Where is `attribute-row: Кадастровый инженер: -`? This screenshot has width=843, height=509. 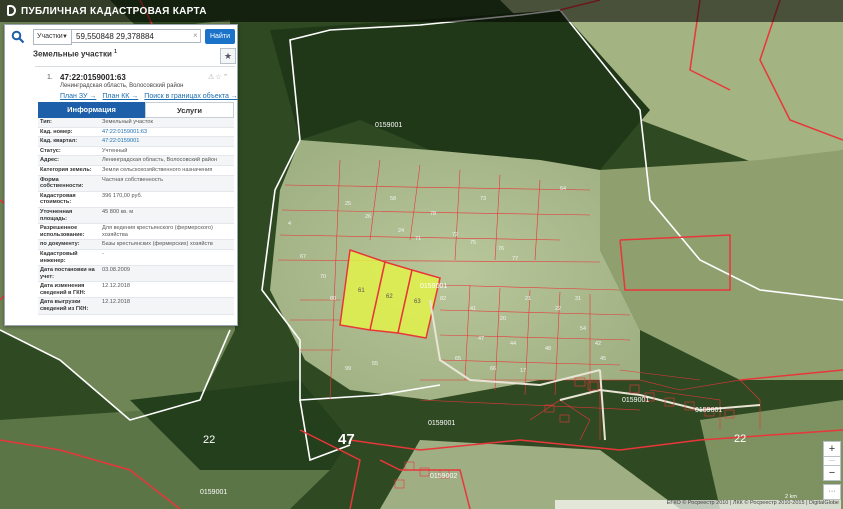 attribute-row: Кадастровый инженер: - is located at coordinates (136, 258).